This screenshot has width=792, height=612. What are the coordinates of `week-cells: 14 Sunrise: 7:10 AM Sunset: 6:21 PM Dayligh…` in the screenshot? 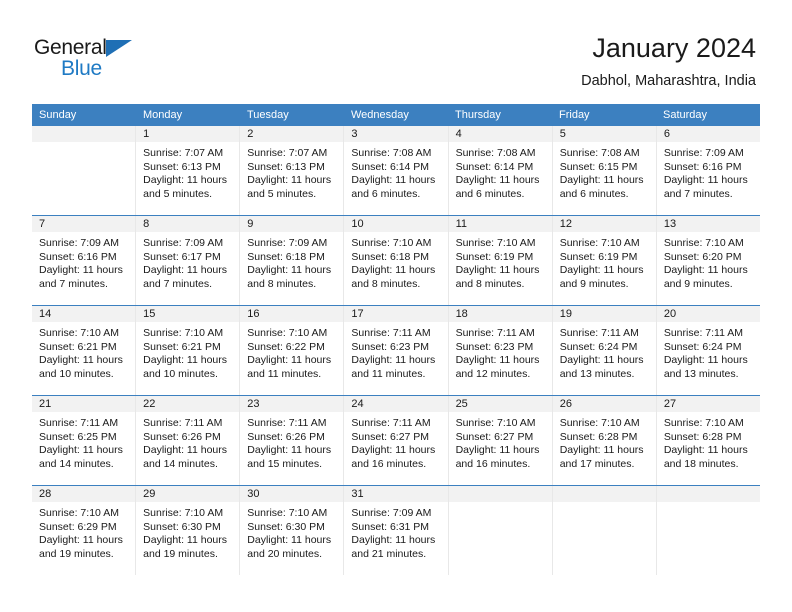 It's located at (396, 350).